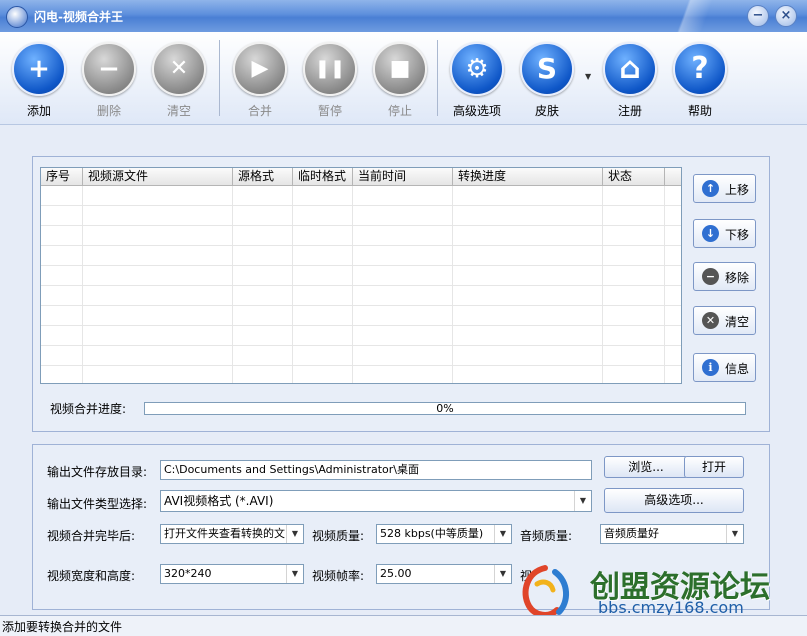 The width and height of the screenshot is (807, 636). I want to click on after-merge-select: 打开文件夹查看转换的文 ▼, so click(232, 534).